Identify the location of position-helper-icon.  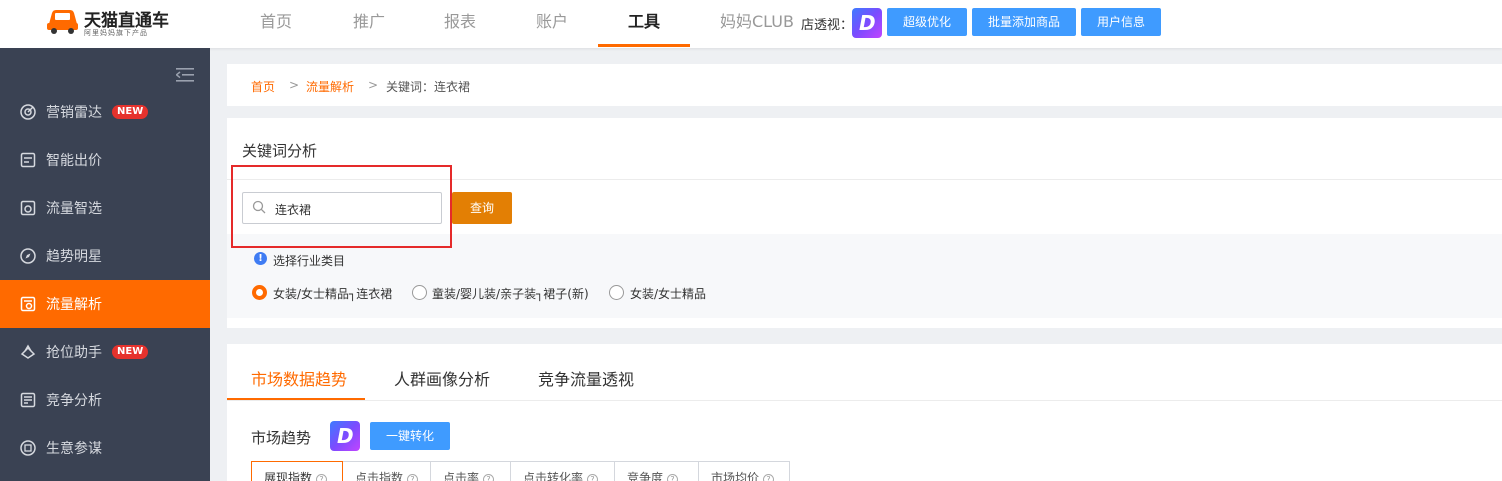
(28, 351).